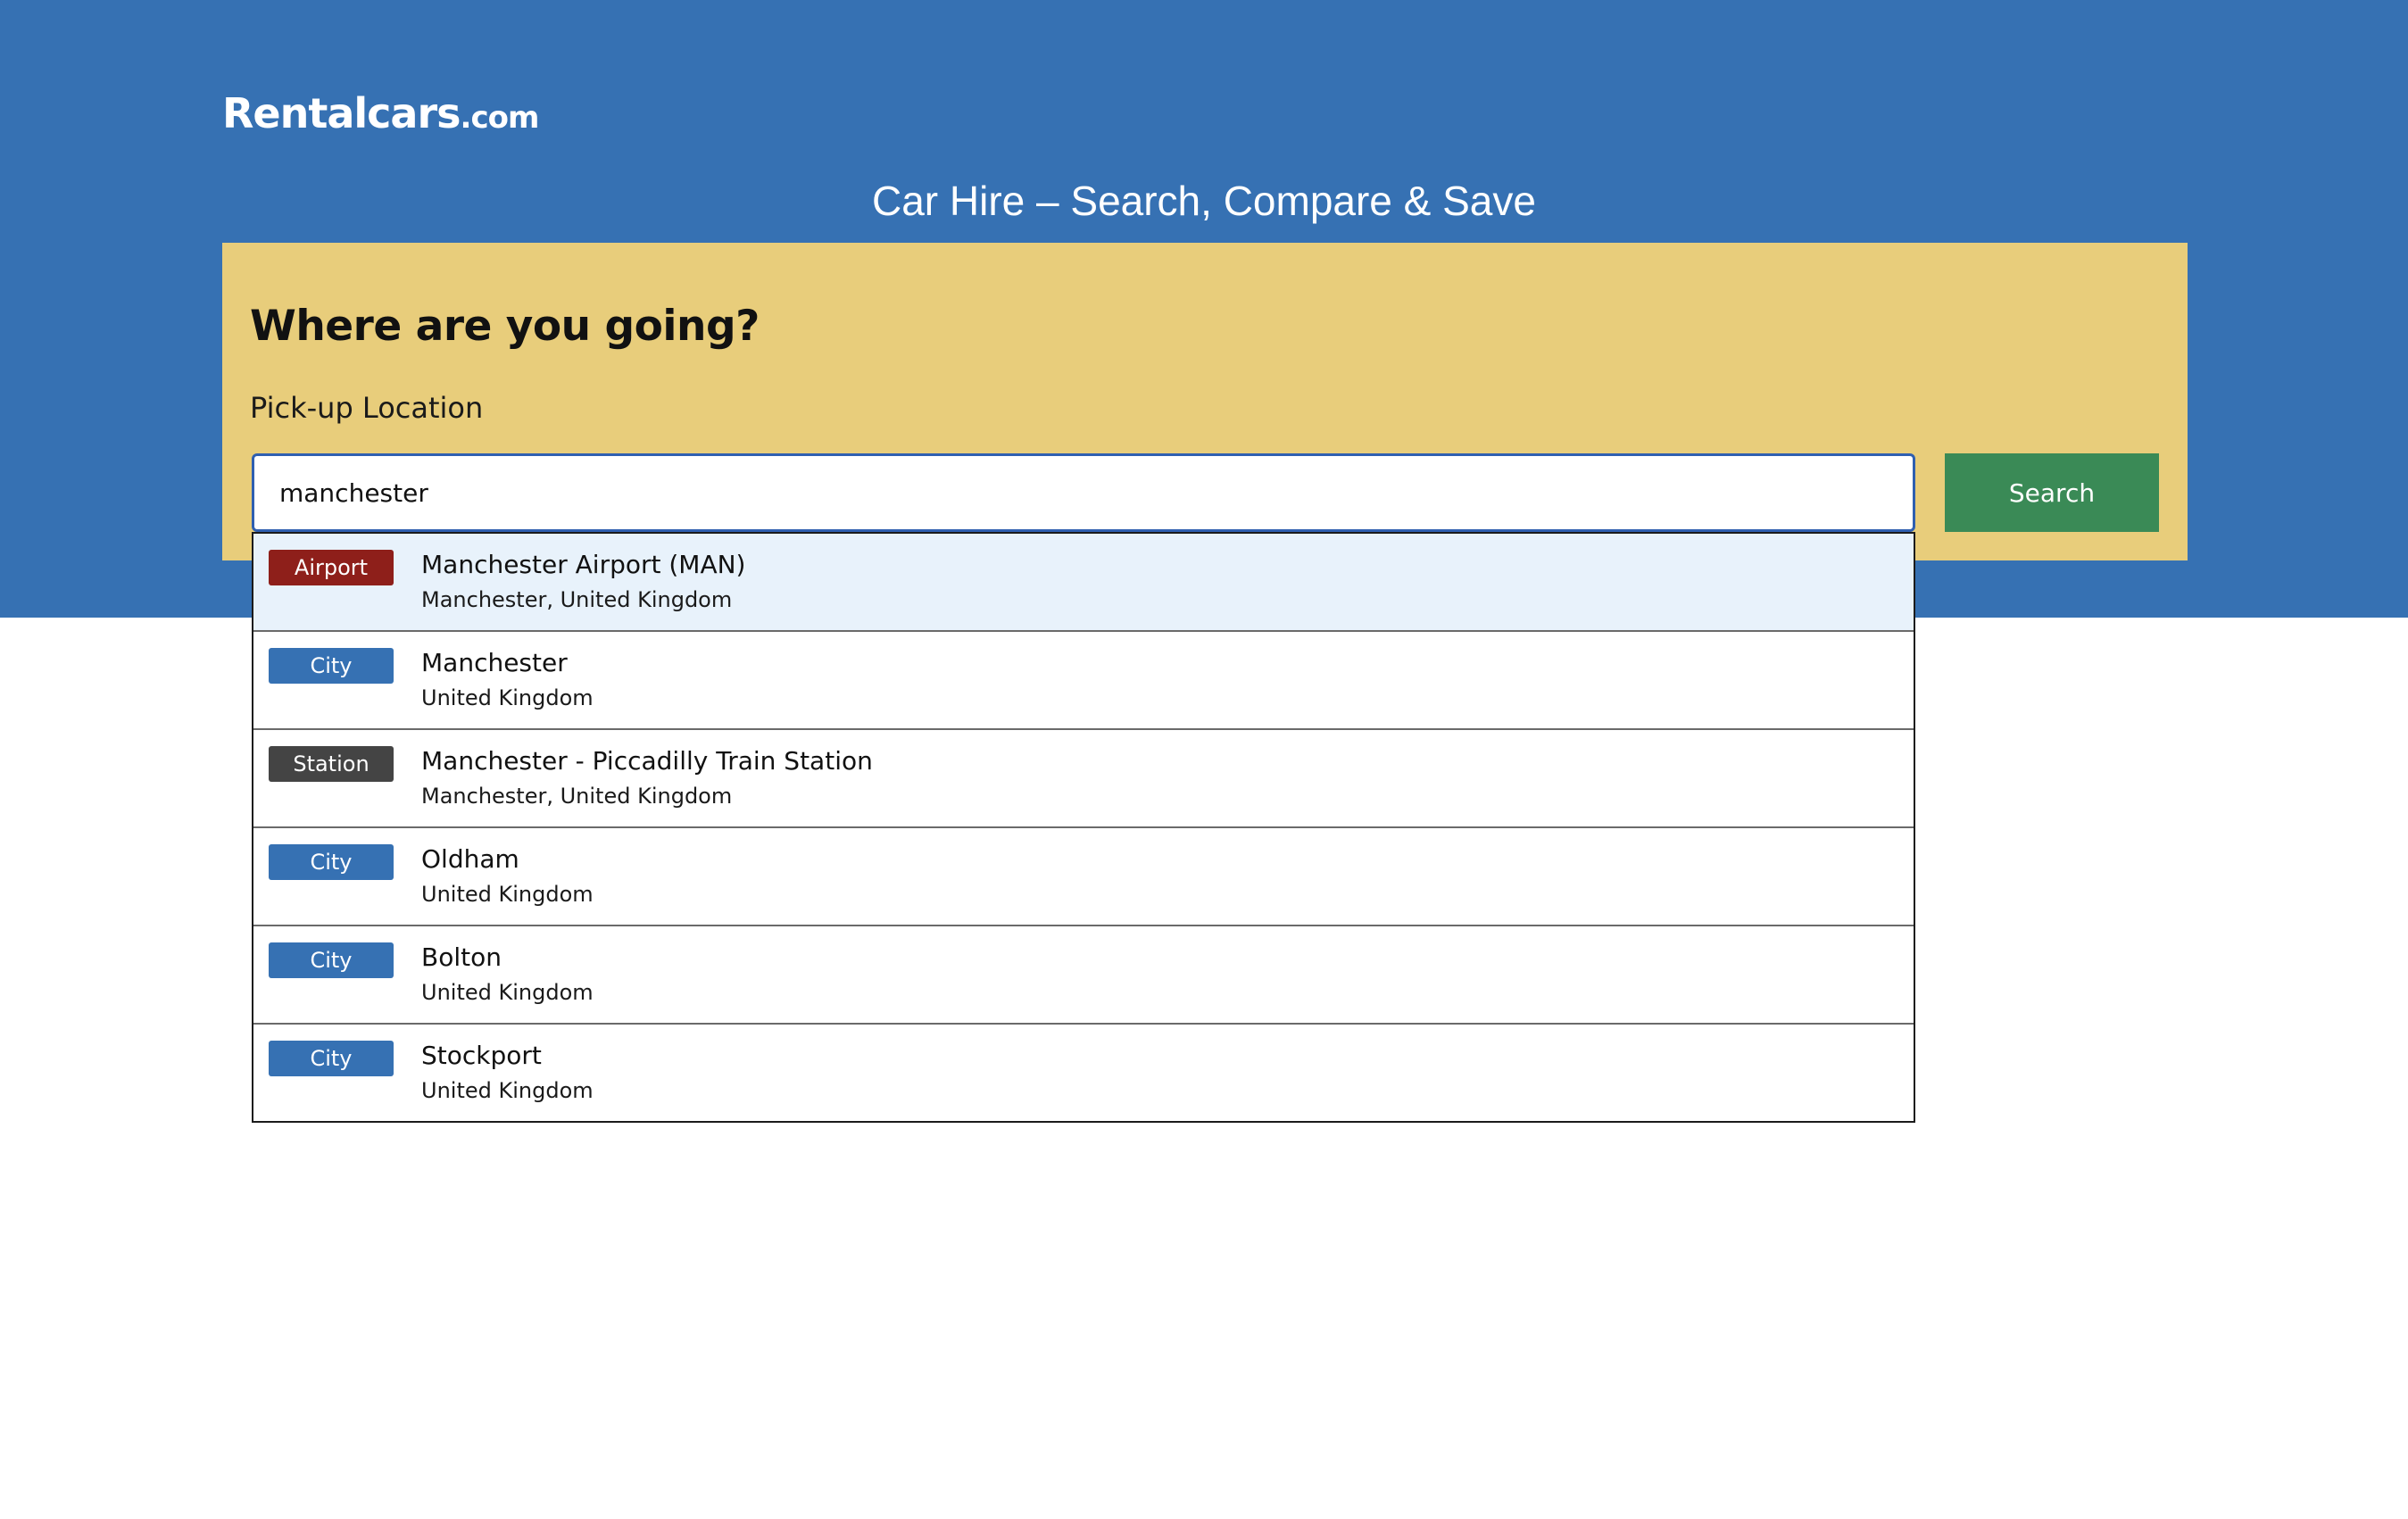 The width and height of the screenshot is (2408, 1519). I want to click on pickup-location-input, so click(1083, 492).